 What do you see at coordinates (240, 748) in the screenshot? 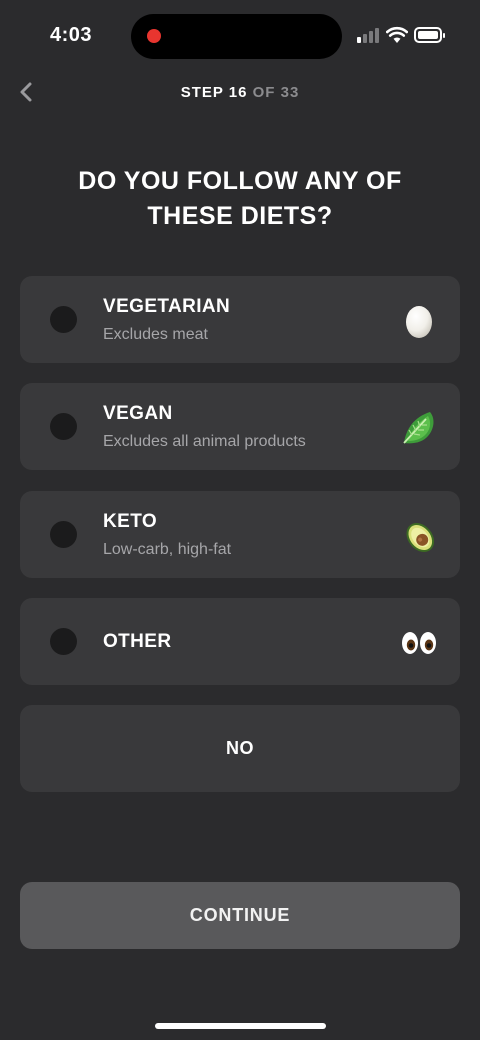
I see `no-diet-button: NO` at bounding box center [240, 748].